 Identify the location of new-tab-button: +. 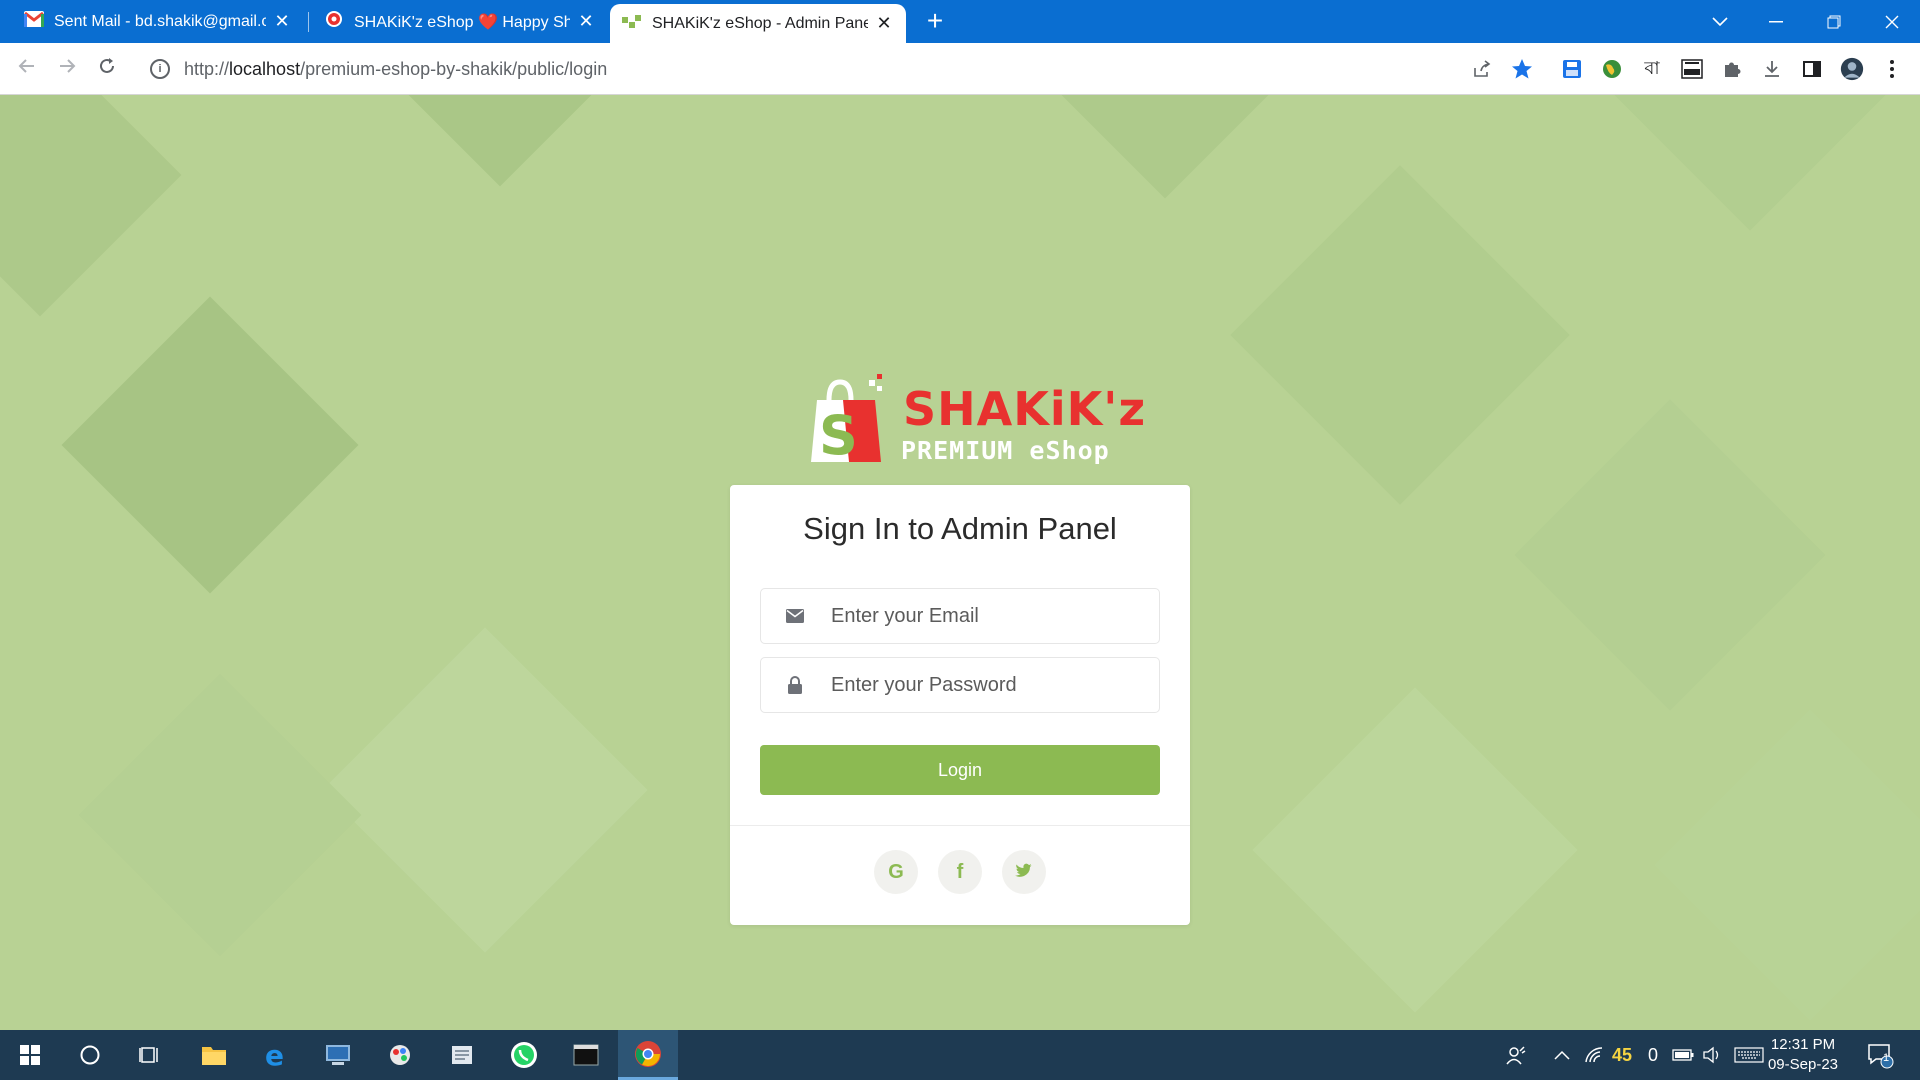
(935, 21).